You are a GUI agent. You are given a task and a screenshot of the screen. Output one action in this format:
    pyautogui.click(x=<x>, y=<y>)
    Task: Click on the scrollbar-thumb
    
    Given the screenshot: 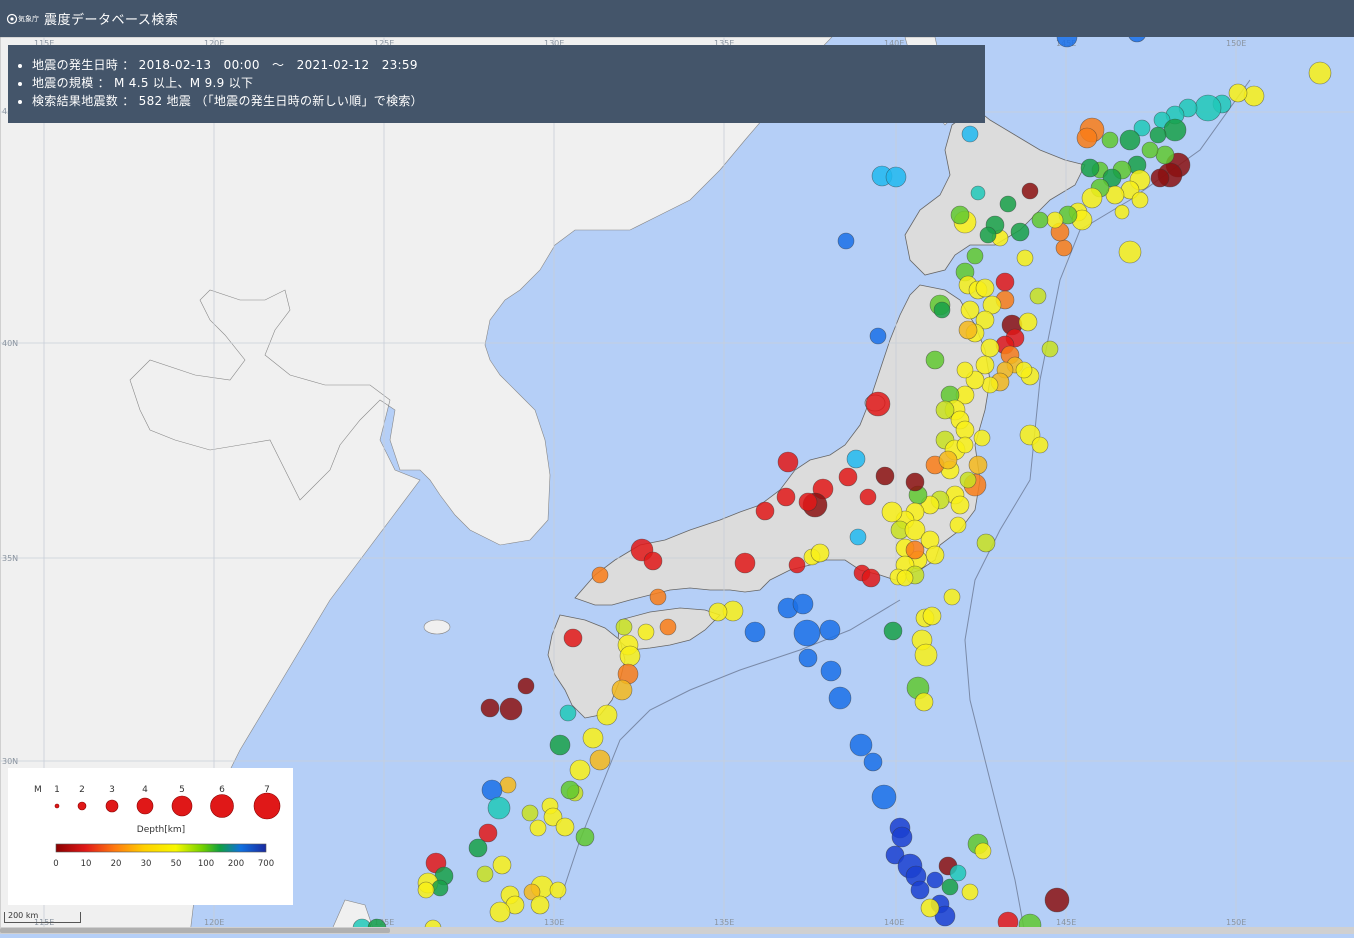 What is the action you would take?
    pyautogui.click(x=195, y=930)
    